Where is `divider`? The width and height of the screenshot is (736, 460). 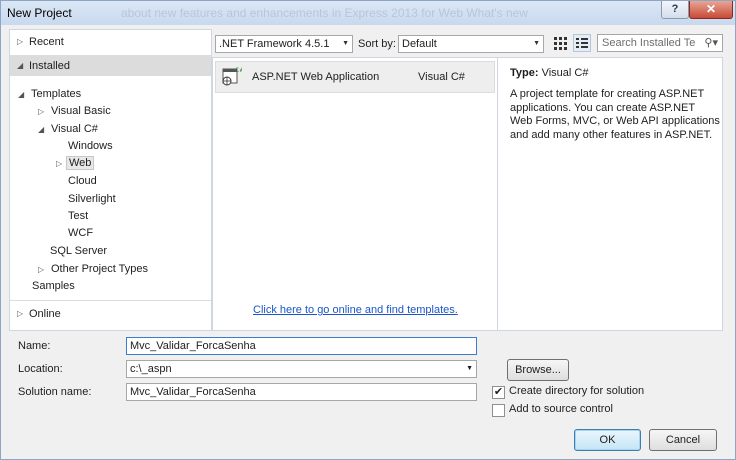
divider is located at coordinates (110, 300).